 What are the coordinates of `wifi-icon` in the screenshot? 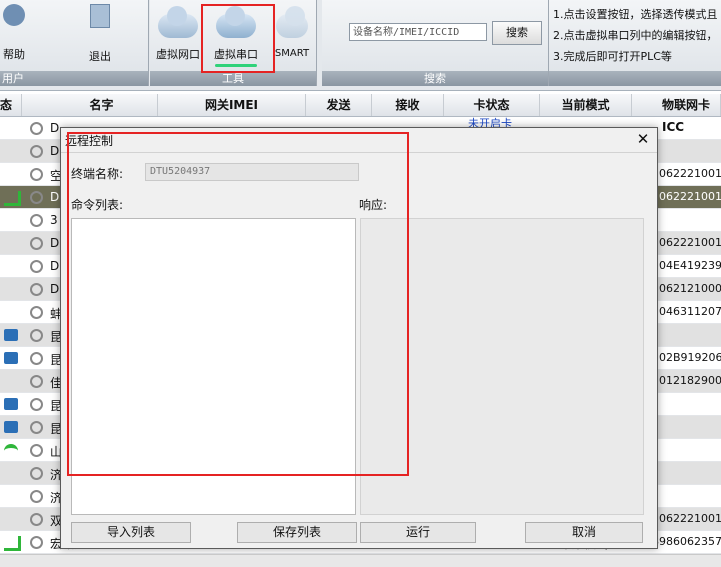 It's located at (11, 452).